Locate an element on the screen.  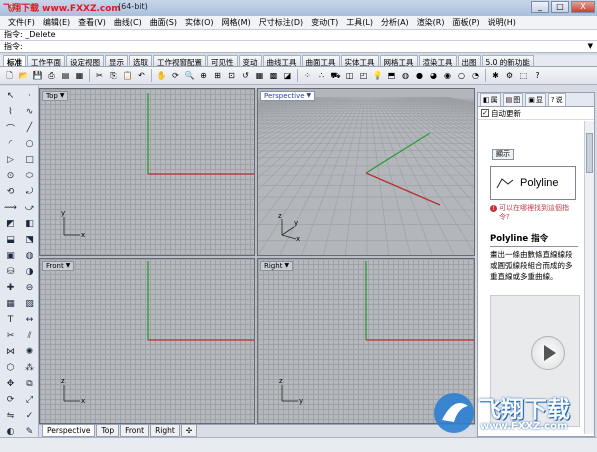
menu-view: 查看(V) is located at coordinates (92, 22).